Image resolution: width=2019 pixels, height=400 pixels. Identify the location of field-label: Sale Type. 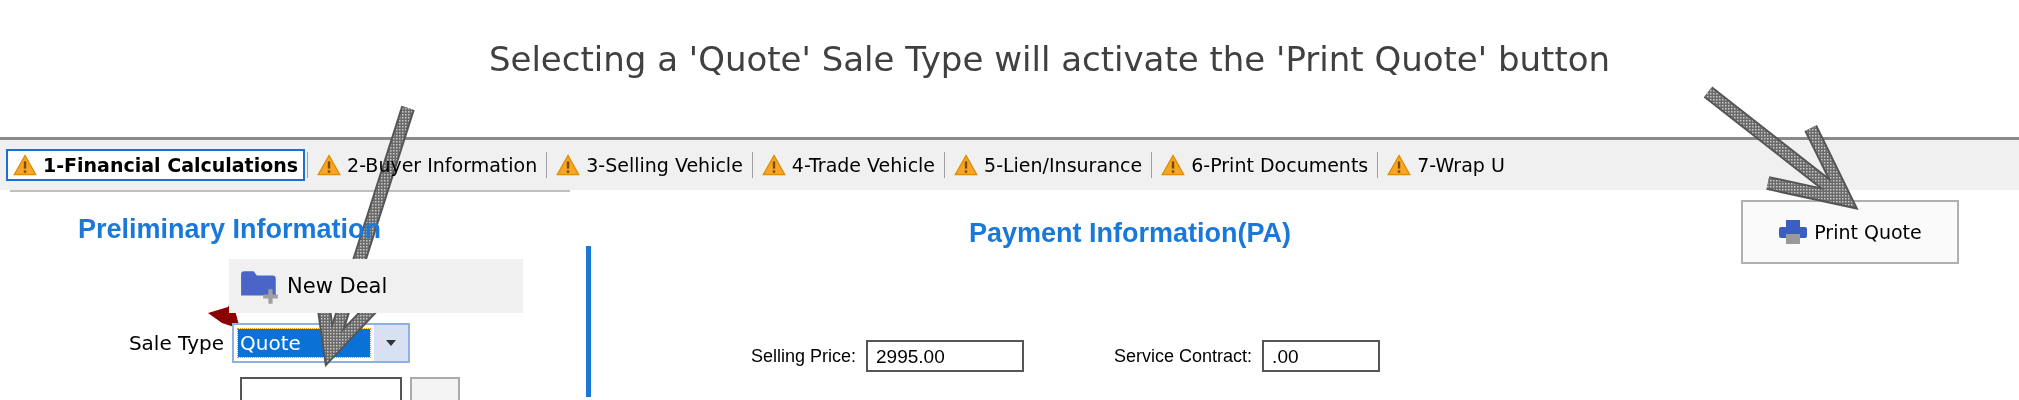
(176, 343).